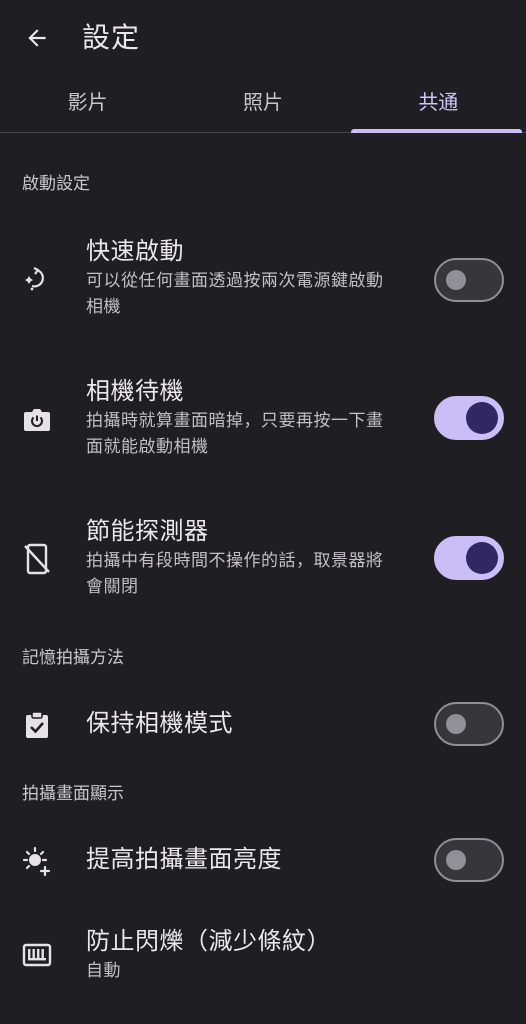 The width and height of the screenshot is (526, 1024). Describe the element at coordinates (235, 561) in the screenshot. I see `subtitle-line: 拍攝中有段時間不操作的話，取景器將` at that location.